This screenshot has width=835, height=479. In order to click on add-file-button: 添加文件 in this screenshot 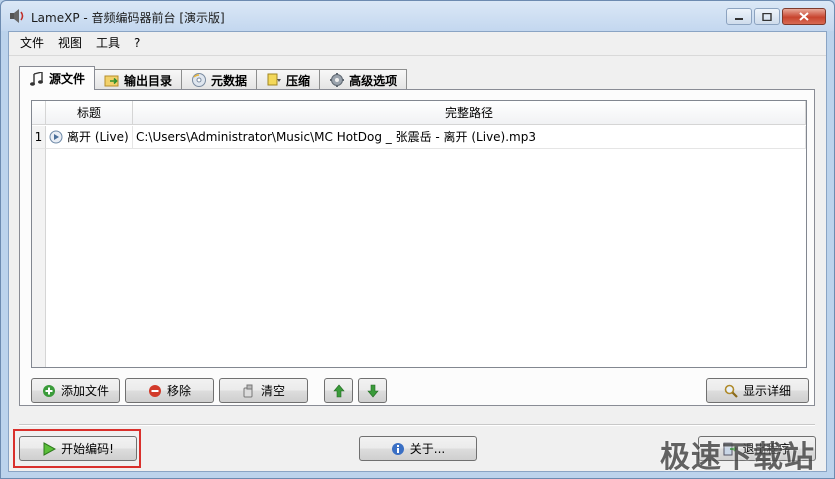, I will do `click(75, 390)`.